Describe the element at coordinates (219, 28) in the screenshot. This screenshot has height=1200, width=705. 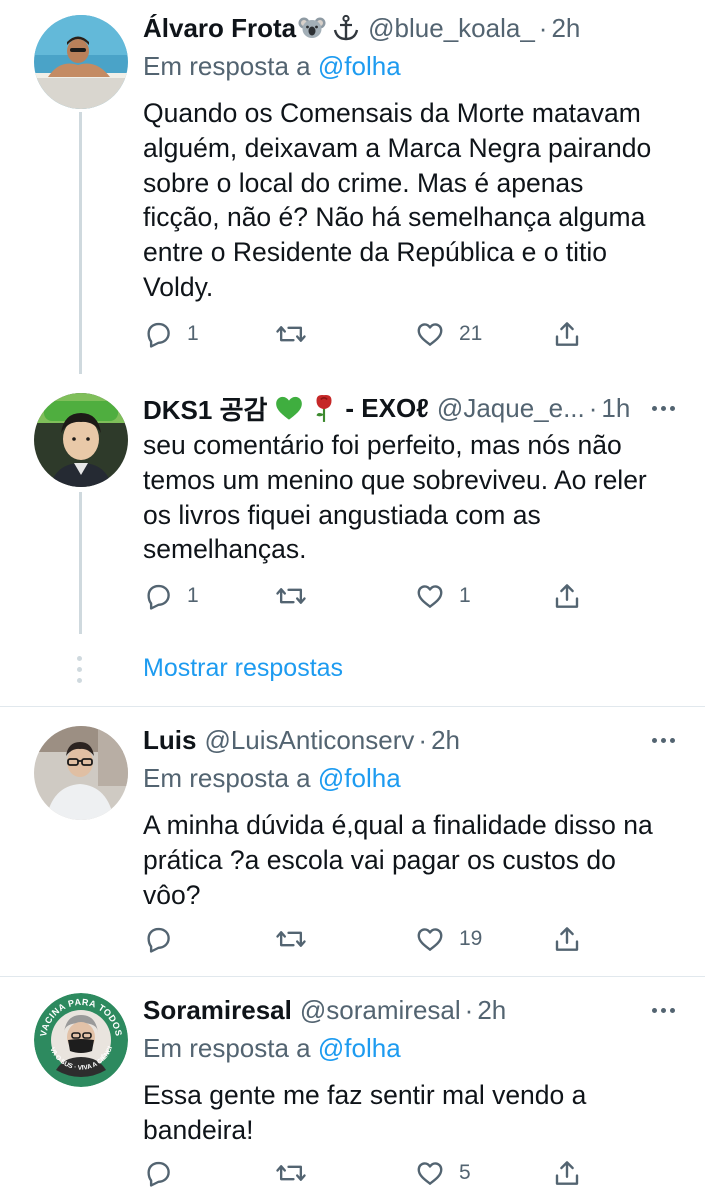
I see `display-name: Álvaro Frota` at that location.